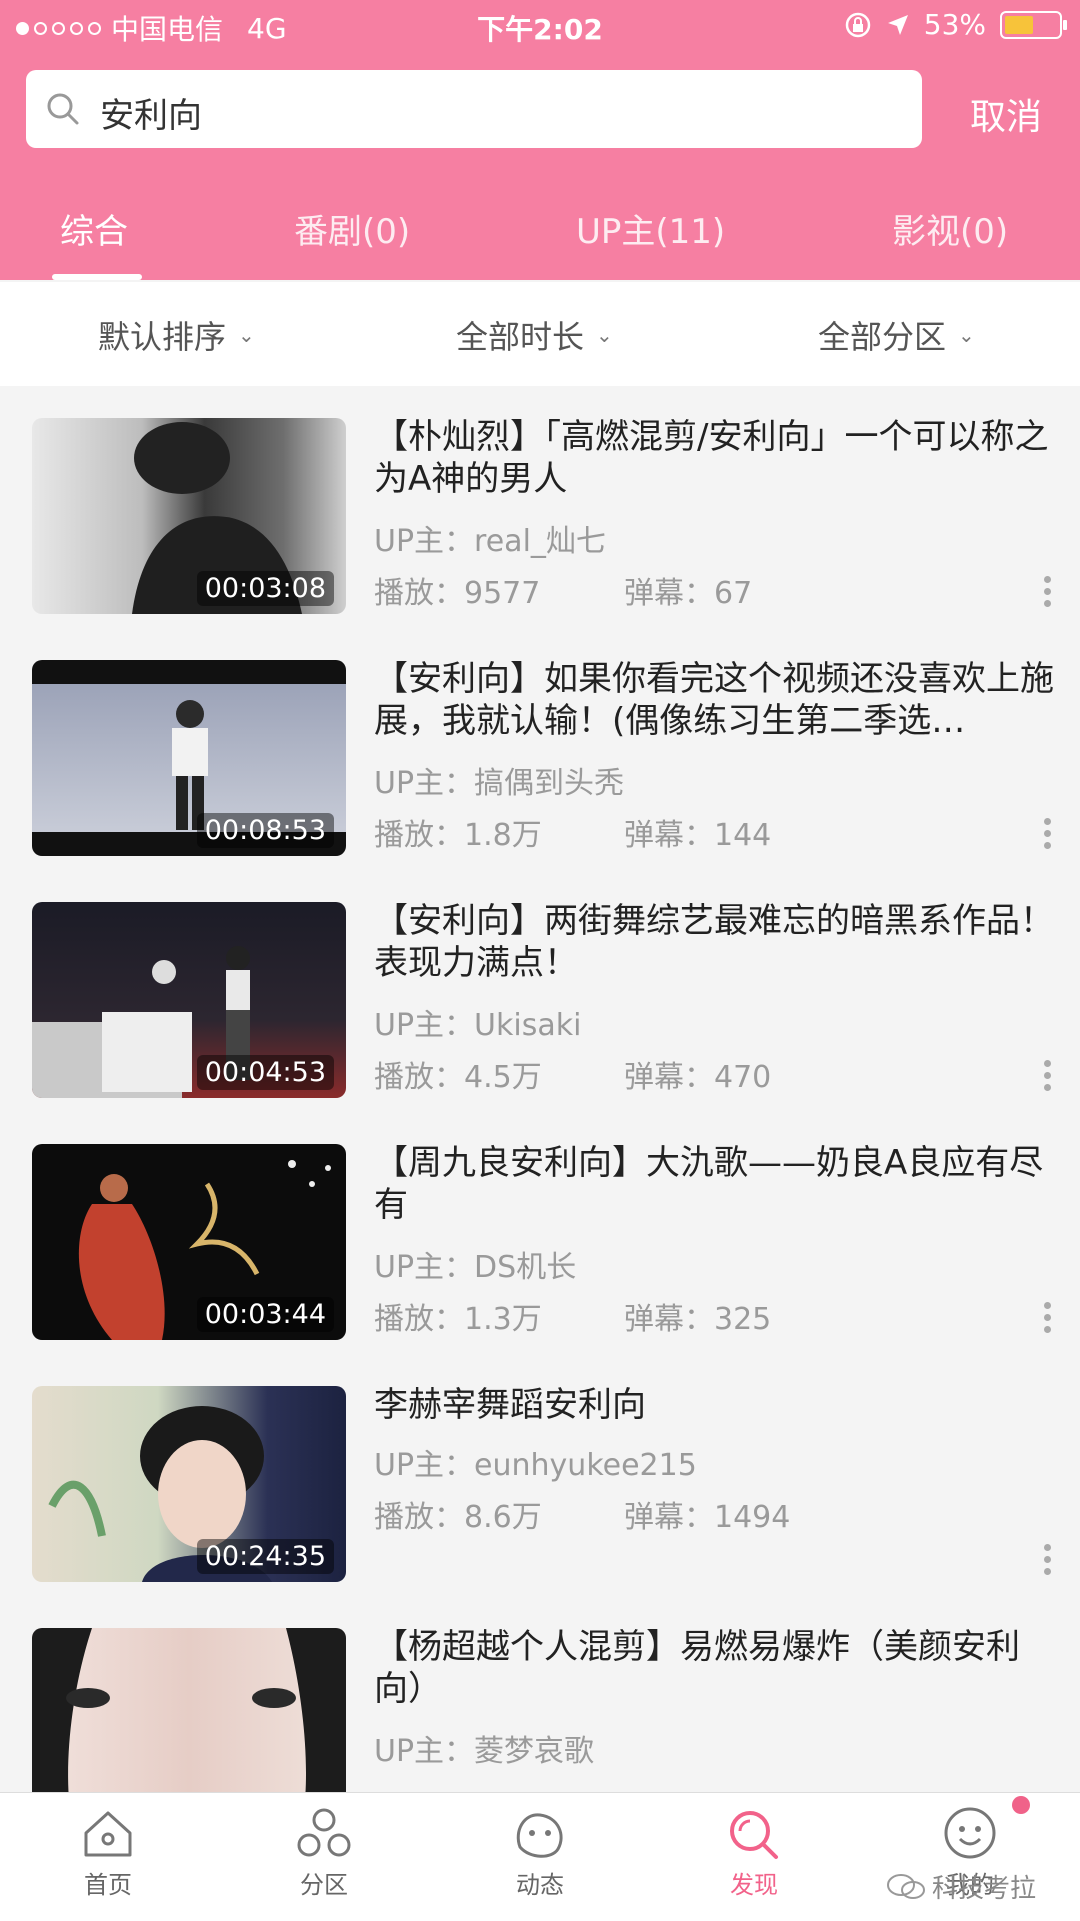  I want to click on wechat-icon, so click(906, 1886).